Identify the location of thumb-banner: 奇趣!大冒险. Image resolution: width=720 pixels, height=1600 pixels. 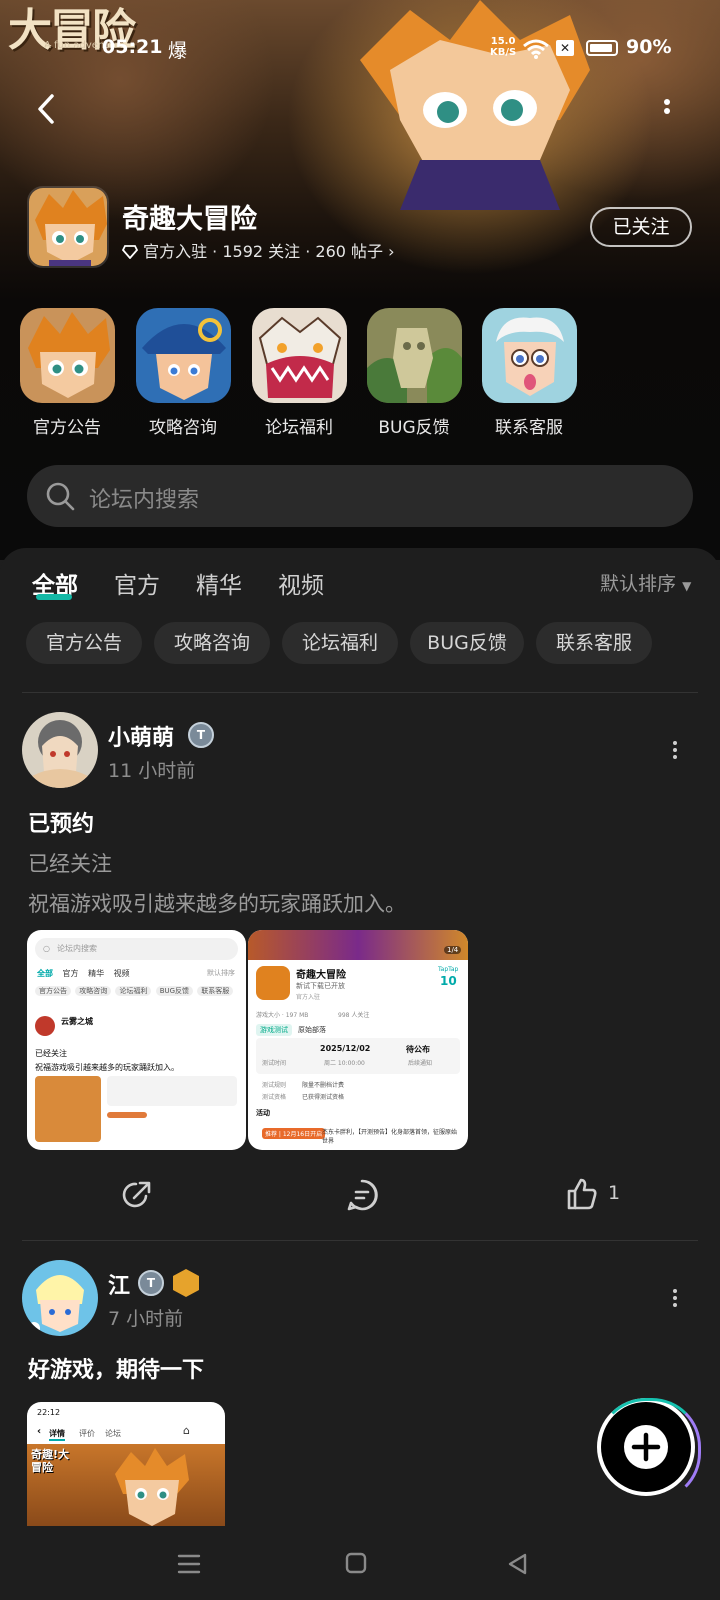
(126, 1485).